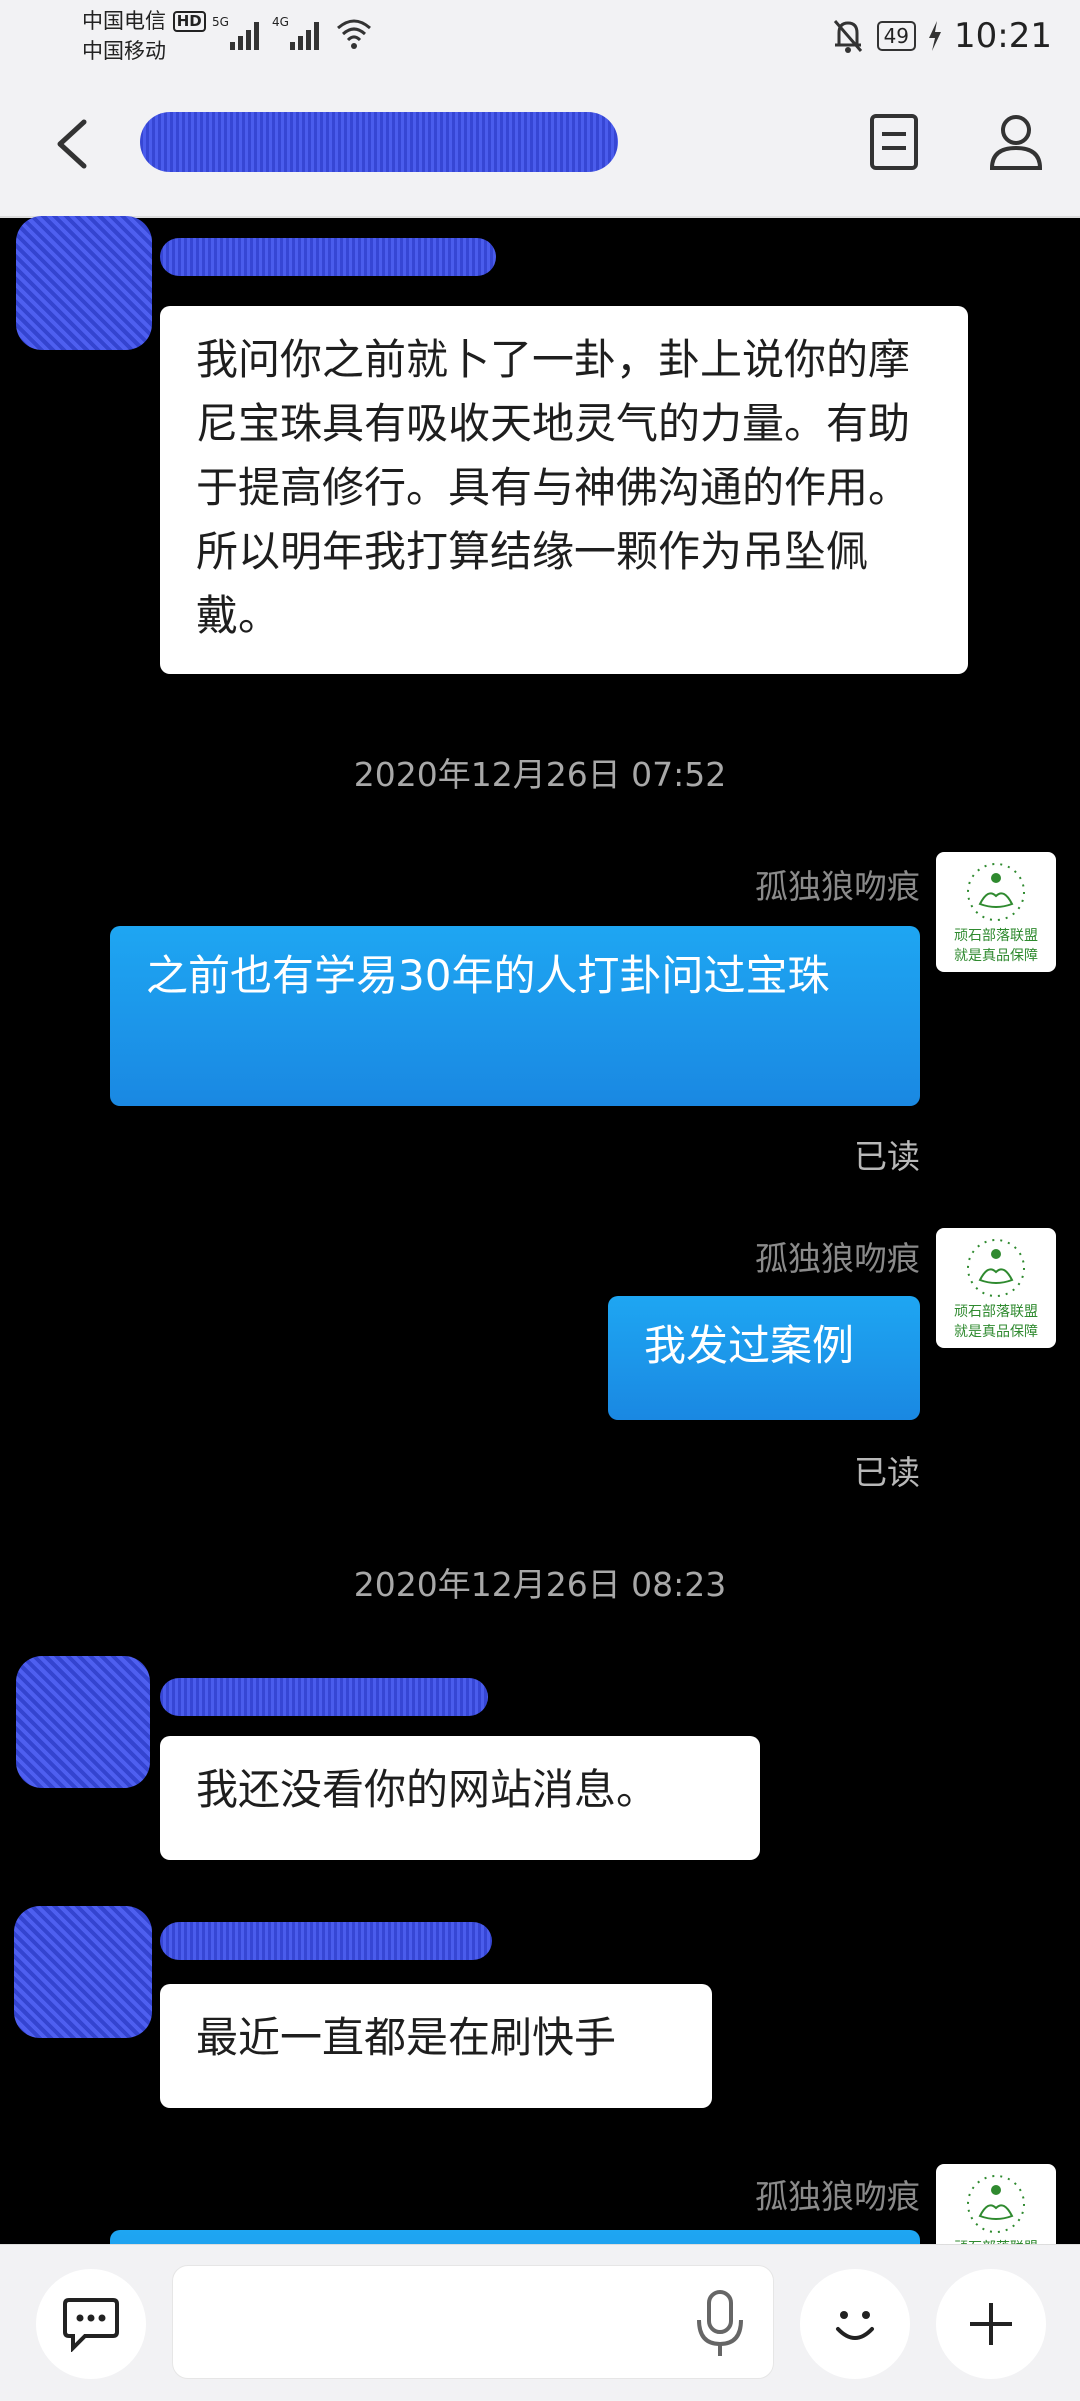  Describe the element at coordinates (540, 774) in the screenshot. I see `timestamp: 2020年12月26日 07:52` at that location.